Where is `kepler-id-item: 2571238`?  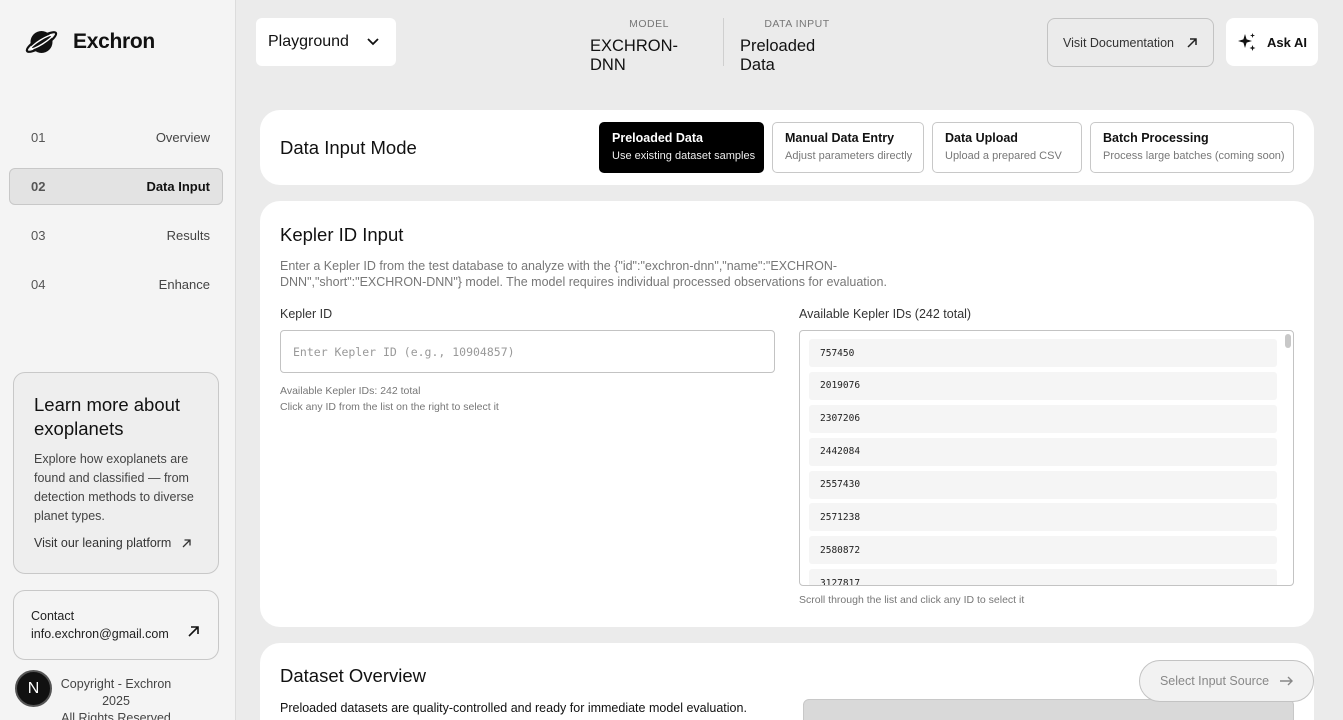 kepler-id-item: 2571238 is located at coordinates (1043, 517).